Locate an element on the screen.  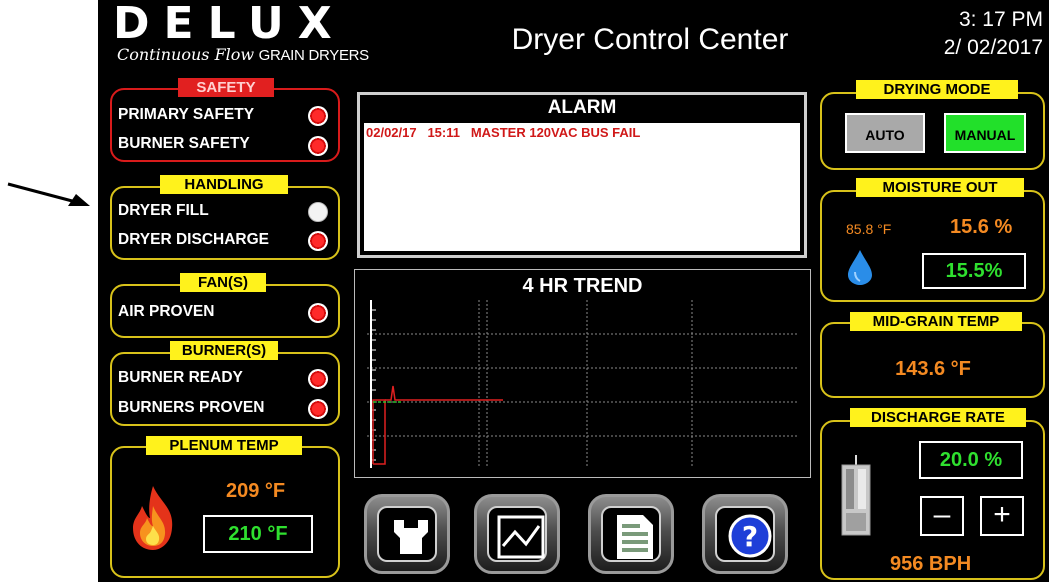
trend-button is located at coordinates (517, 534).